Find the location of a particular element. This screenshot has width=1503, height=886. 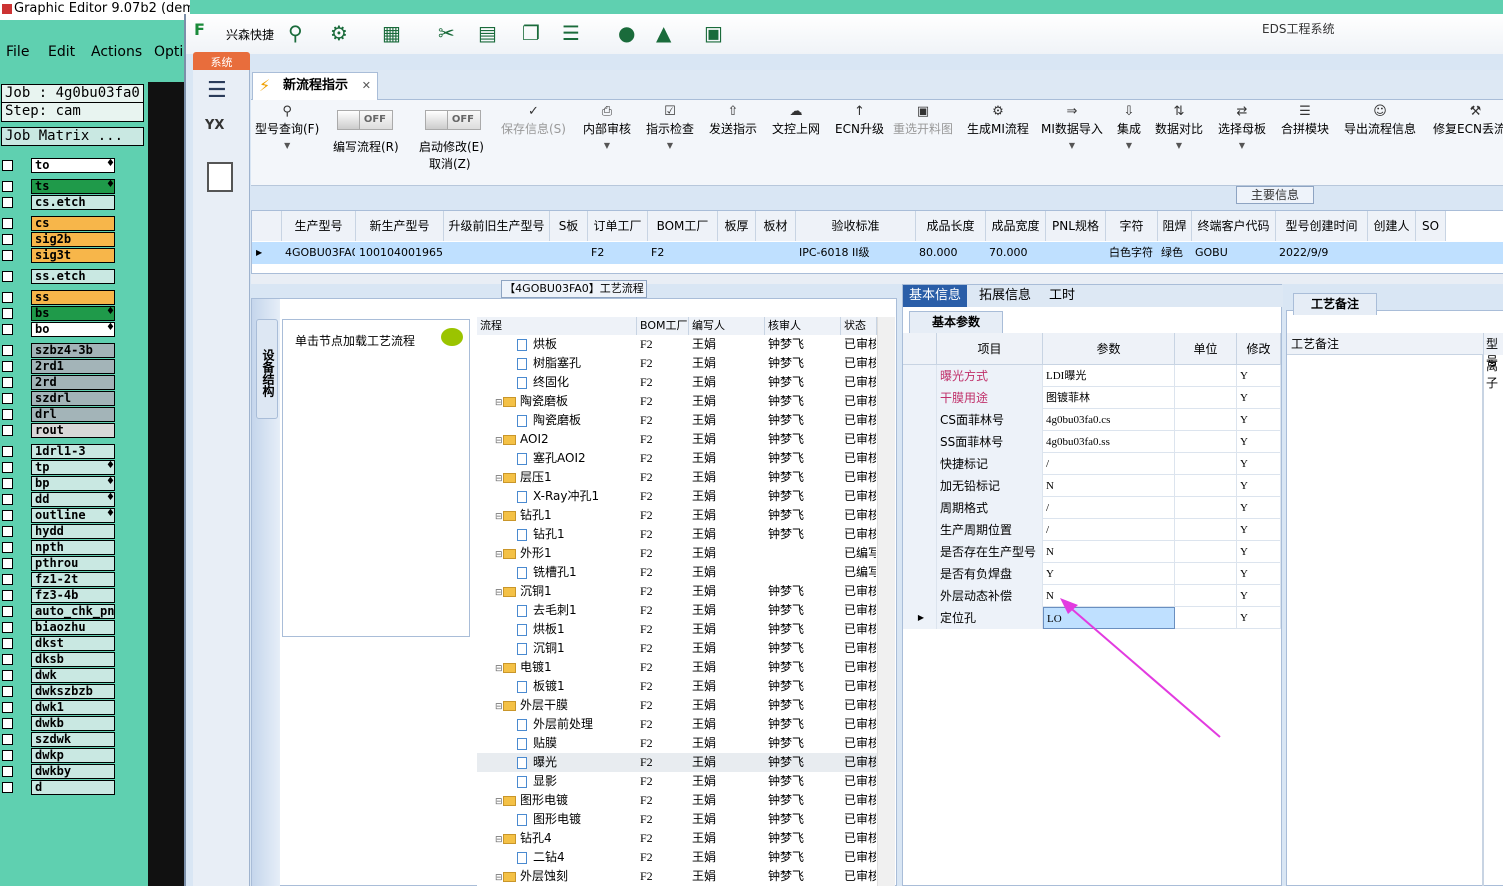

layer-row: ss.etch is located at coordinates (59, 276).